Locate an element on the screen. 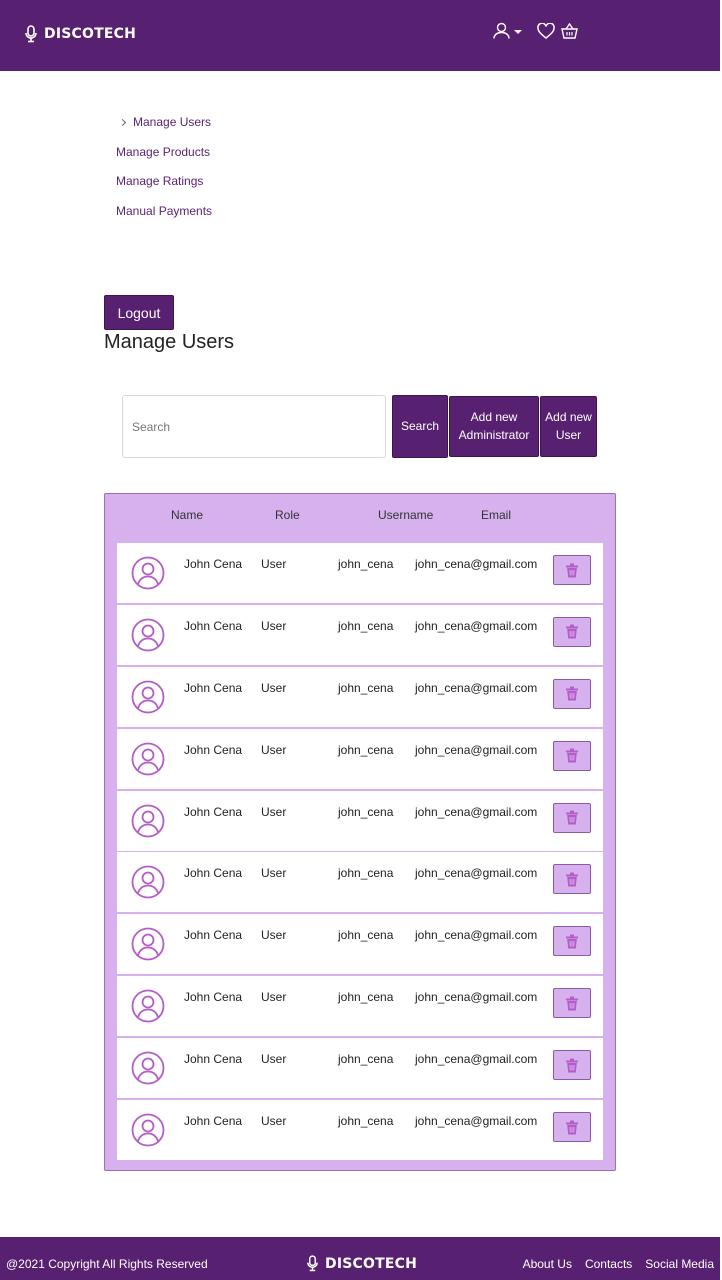  column-header-role: Role is located at coordinates (287, 515).